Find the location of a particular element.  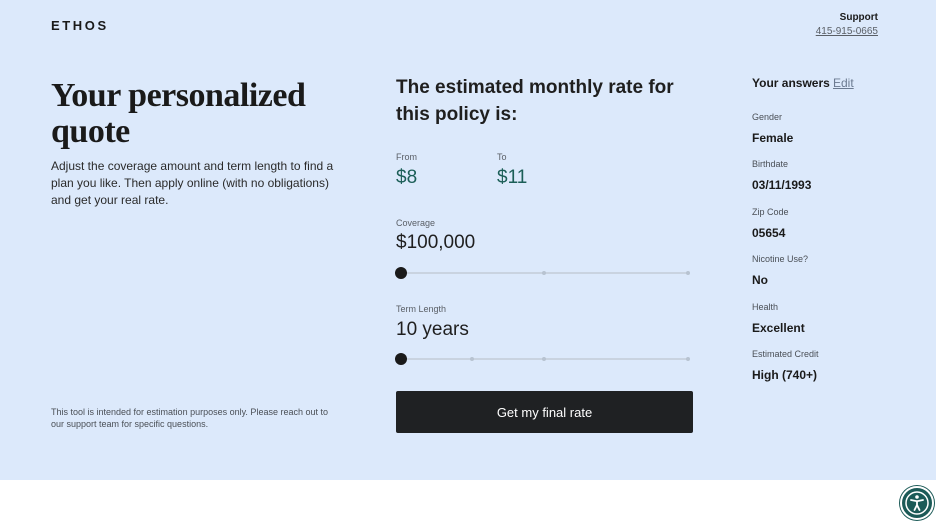

accessibility-button is located at coordinates (917, 503).